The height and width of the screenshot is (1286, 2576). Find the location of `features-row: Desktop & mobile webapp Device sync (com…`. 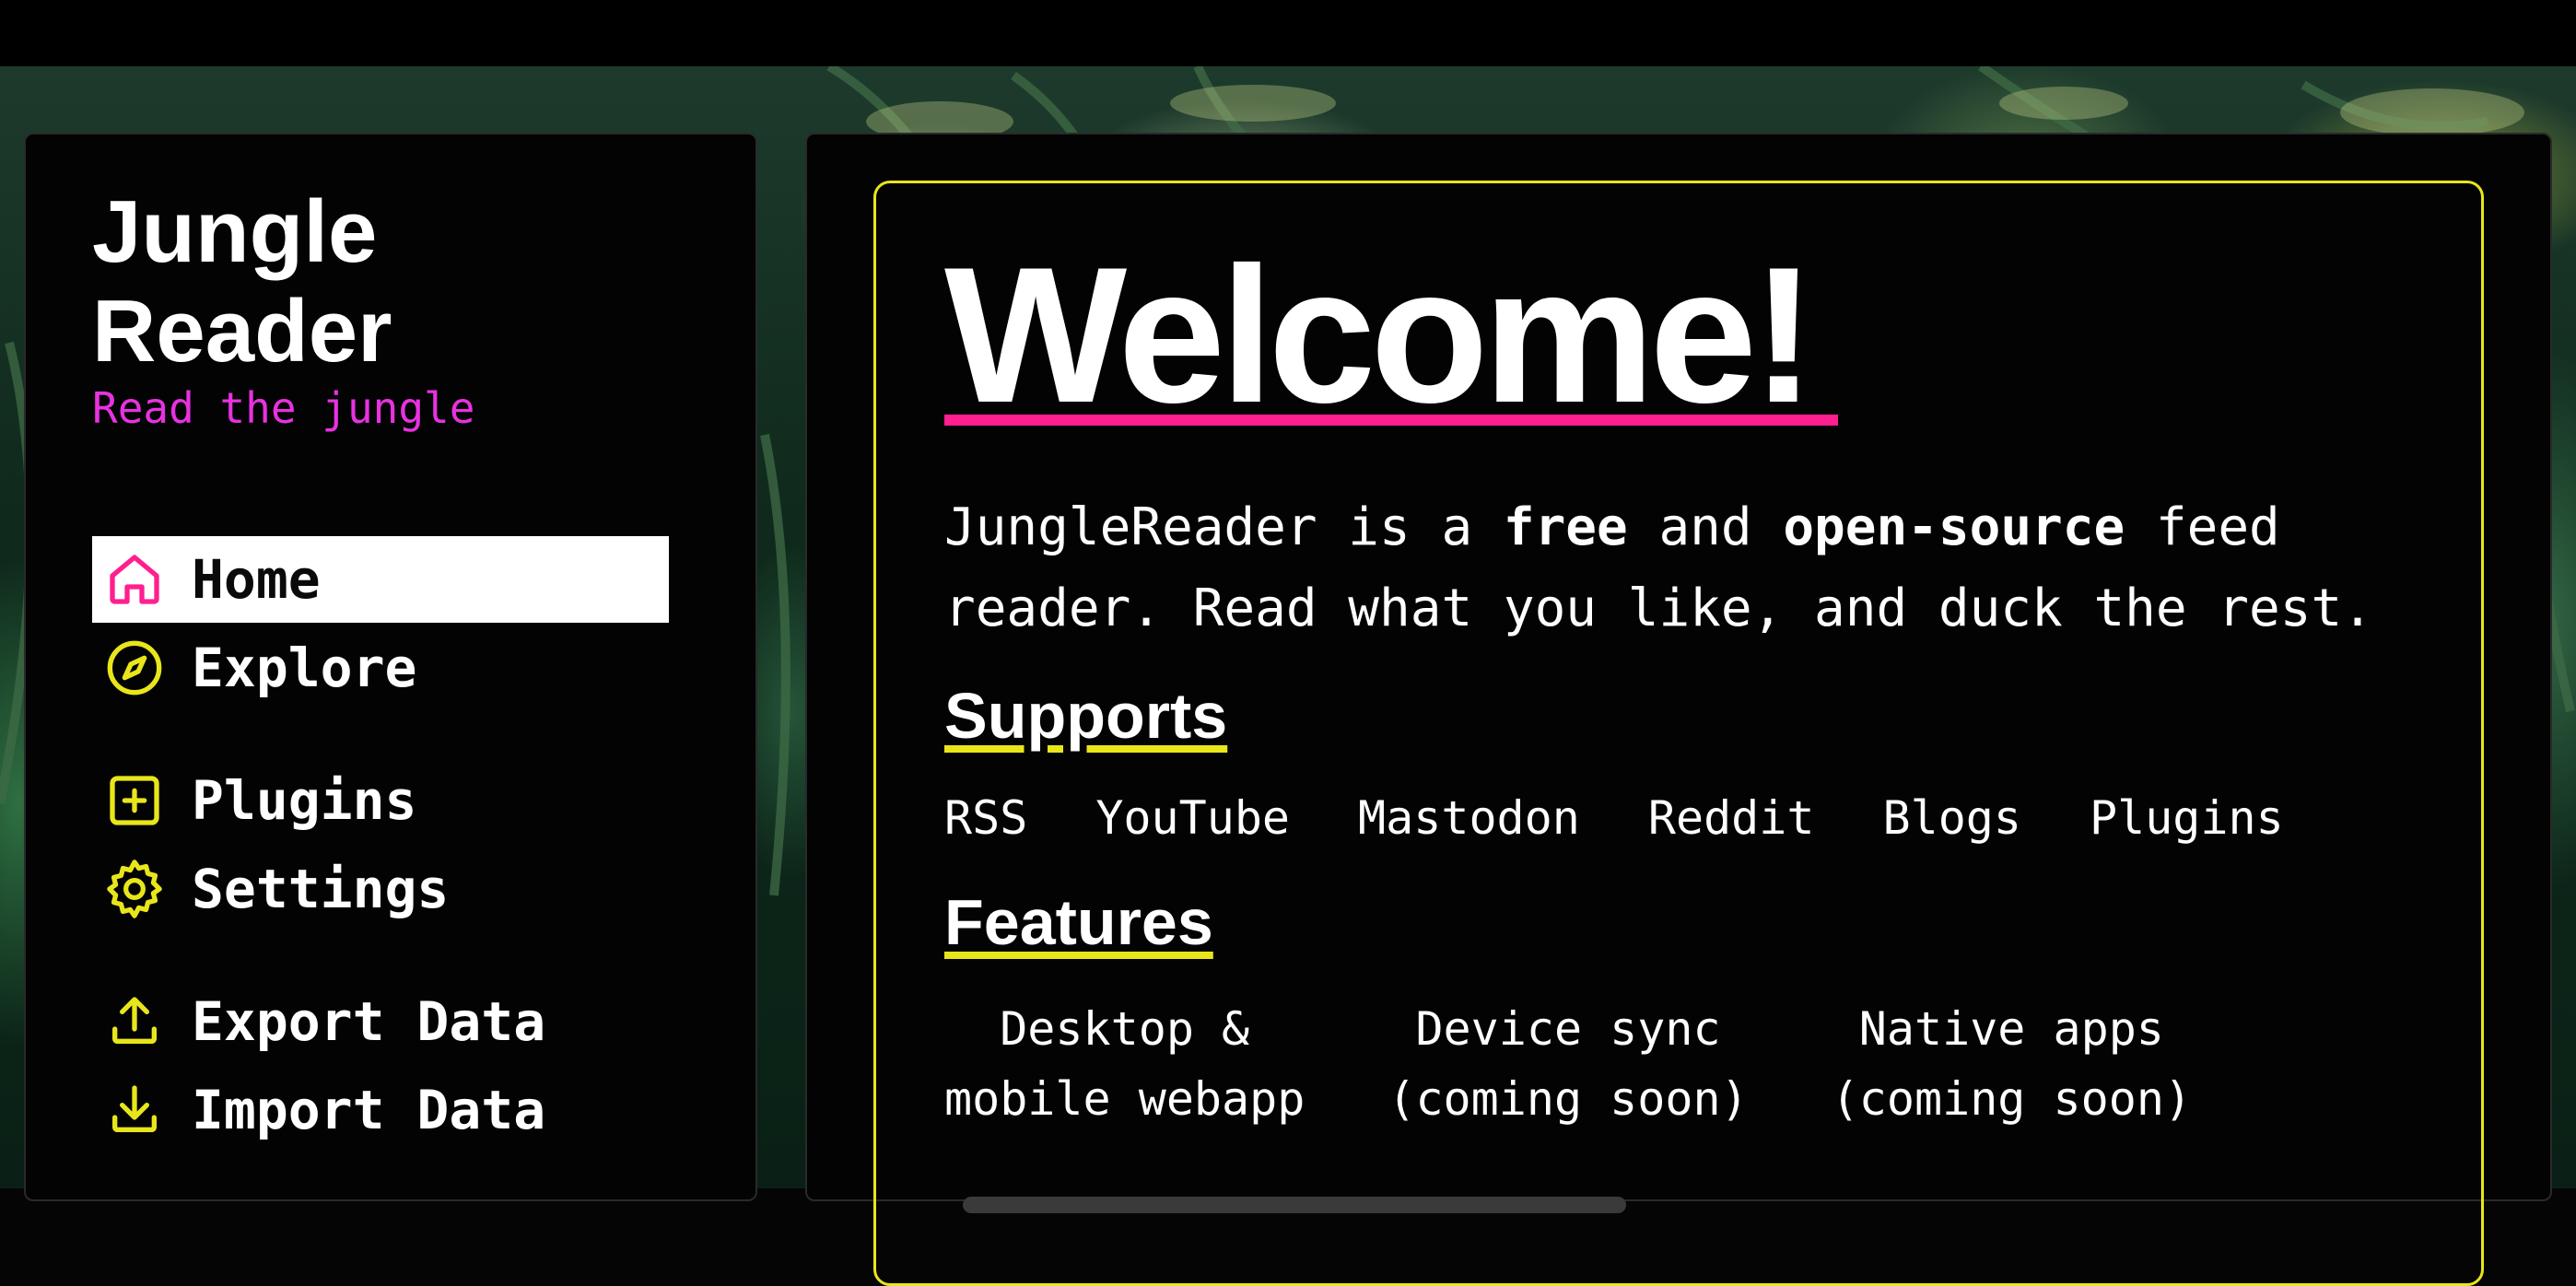

features-row: Desktop & mobile webapp Device sync (com… is located at coordinates (1568, 1064).